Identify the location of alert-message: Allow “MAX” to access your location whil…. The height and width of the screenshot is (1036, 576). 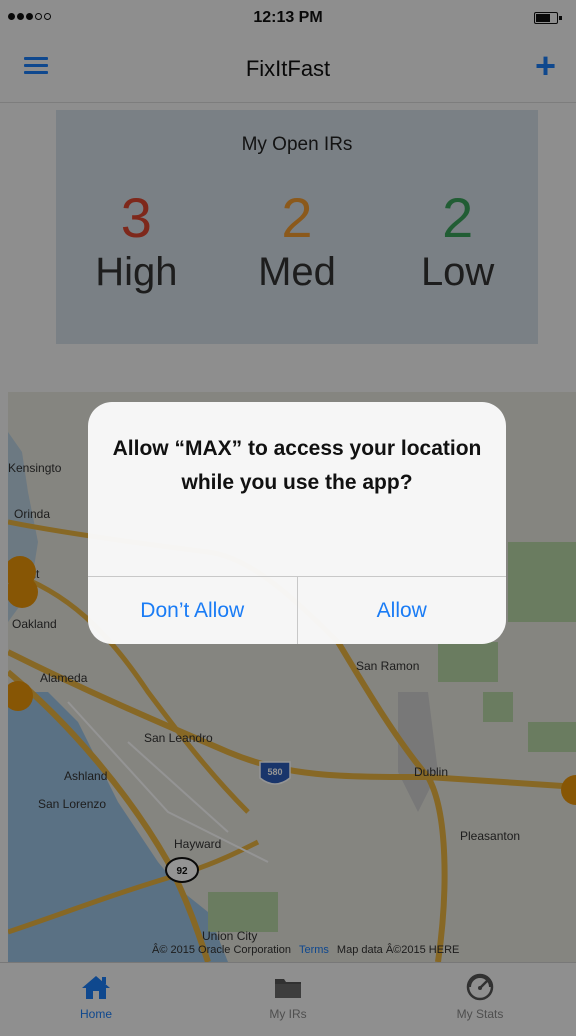
(297, 465).